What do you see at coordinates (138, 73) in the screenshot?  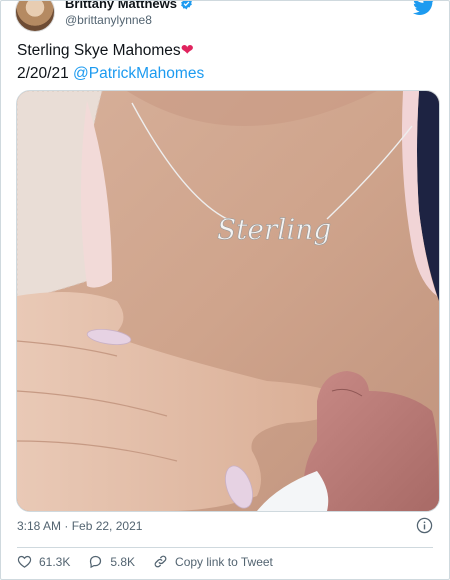 I see `mention-link: @PatrickMahomes` at bounding box center [138, 73].